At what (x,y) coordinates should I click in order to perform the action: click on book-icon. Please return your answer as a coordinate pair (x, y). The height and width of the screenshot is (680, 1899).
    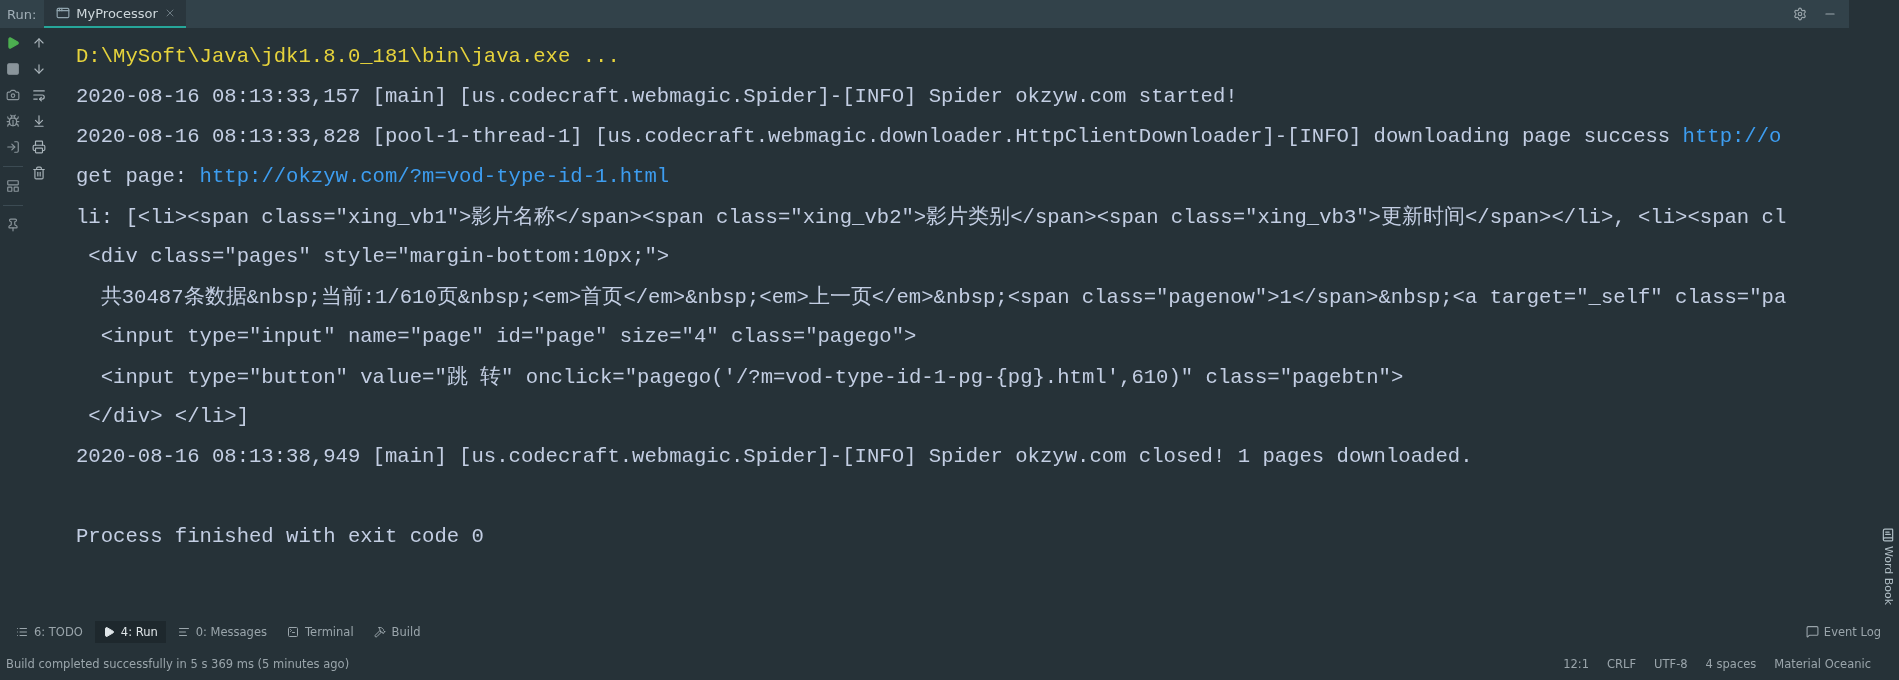
    Looking at the image, I should click on (1888, 534).